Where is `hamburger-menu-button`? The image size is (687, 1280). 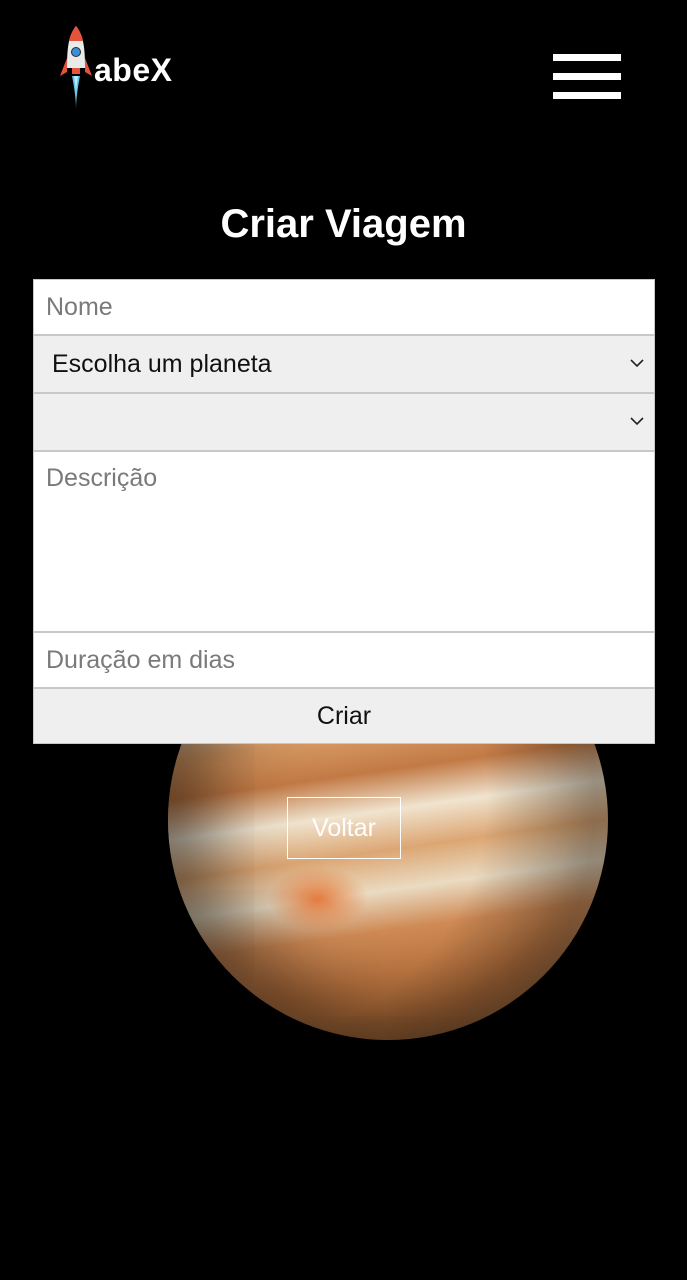 hamburger-menu-button is located at coordinates (587, 77).